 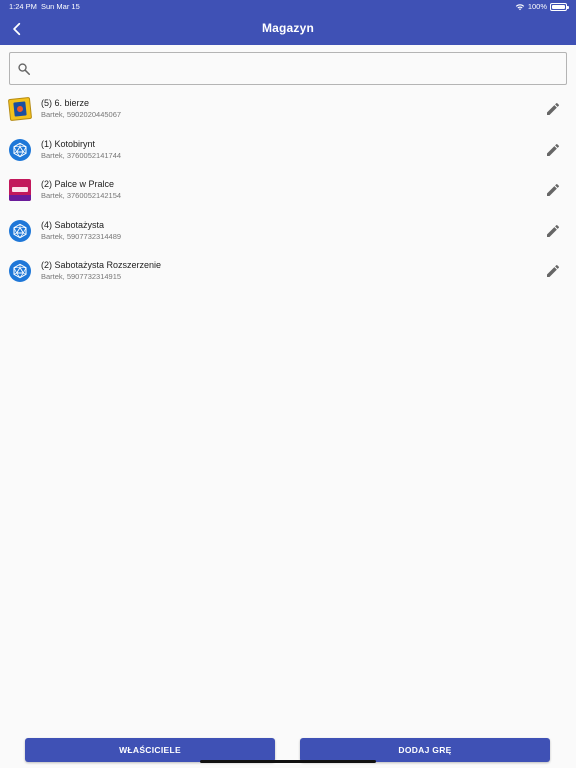 What do you see at coordinates (81, 195) in the screenshot?
I see `game-owner-barcode: Bartek, 3760052142154` at bounding box center [81, 195].